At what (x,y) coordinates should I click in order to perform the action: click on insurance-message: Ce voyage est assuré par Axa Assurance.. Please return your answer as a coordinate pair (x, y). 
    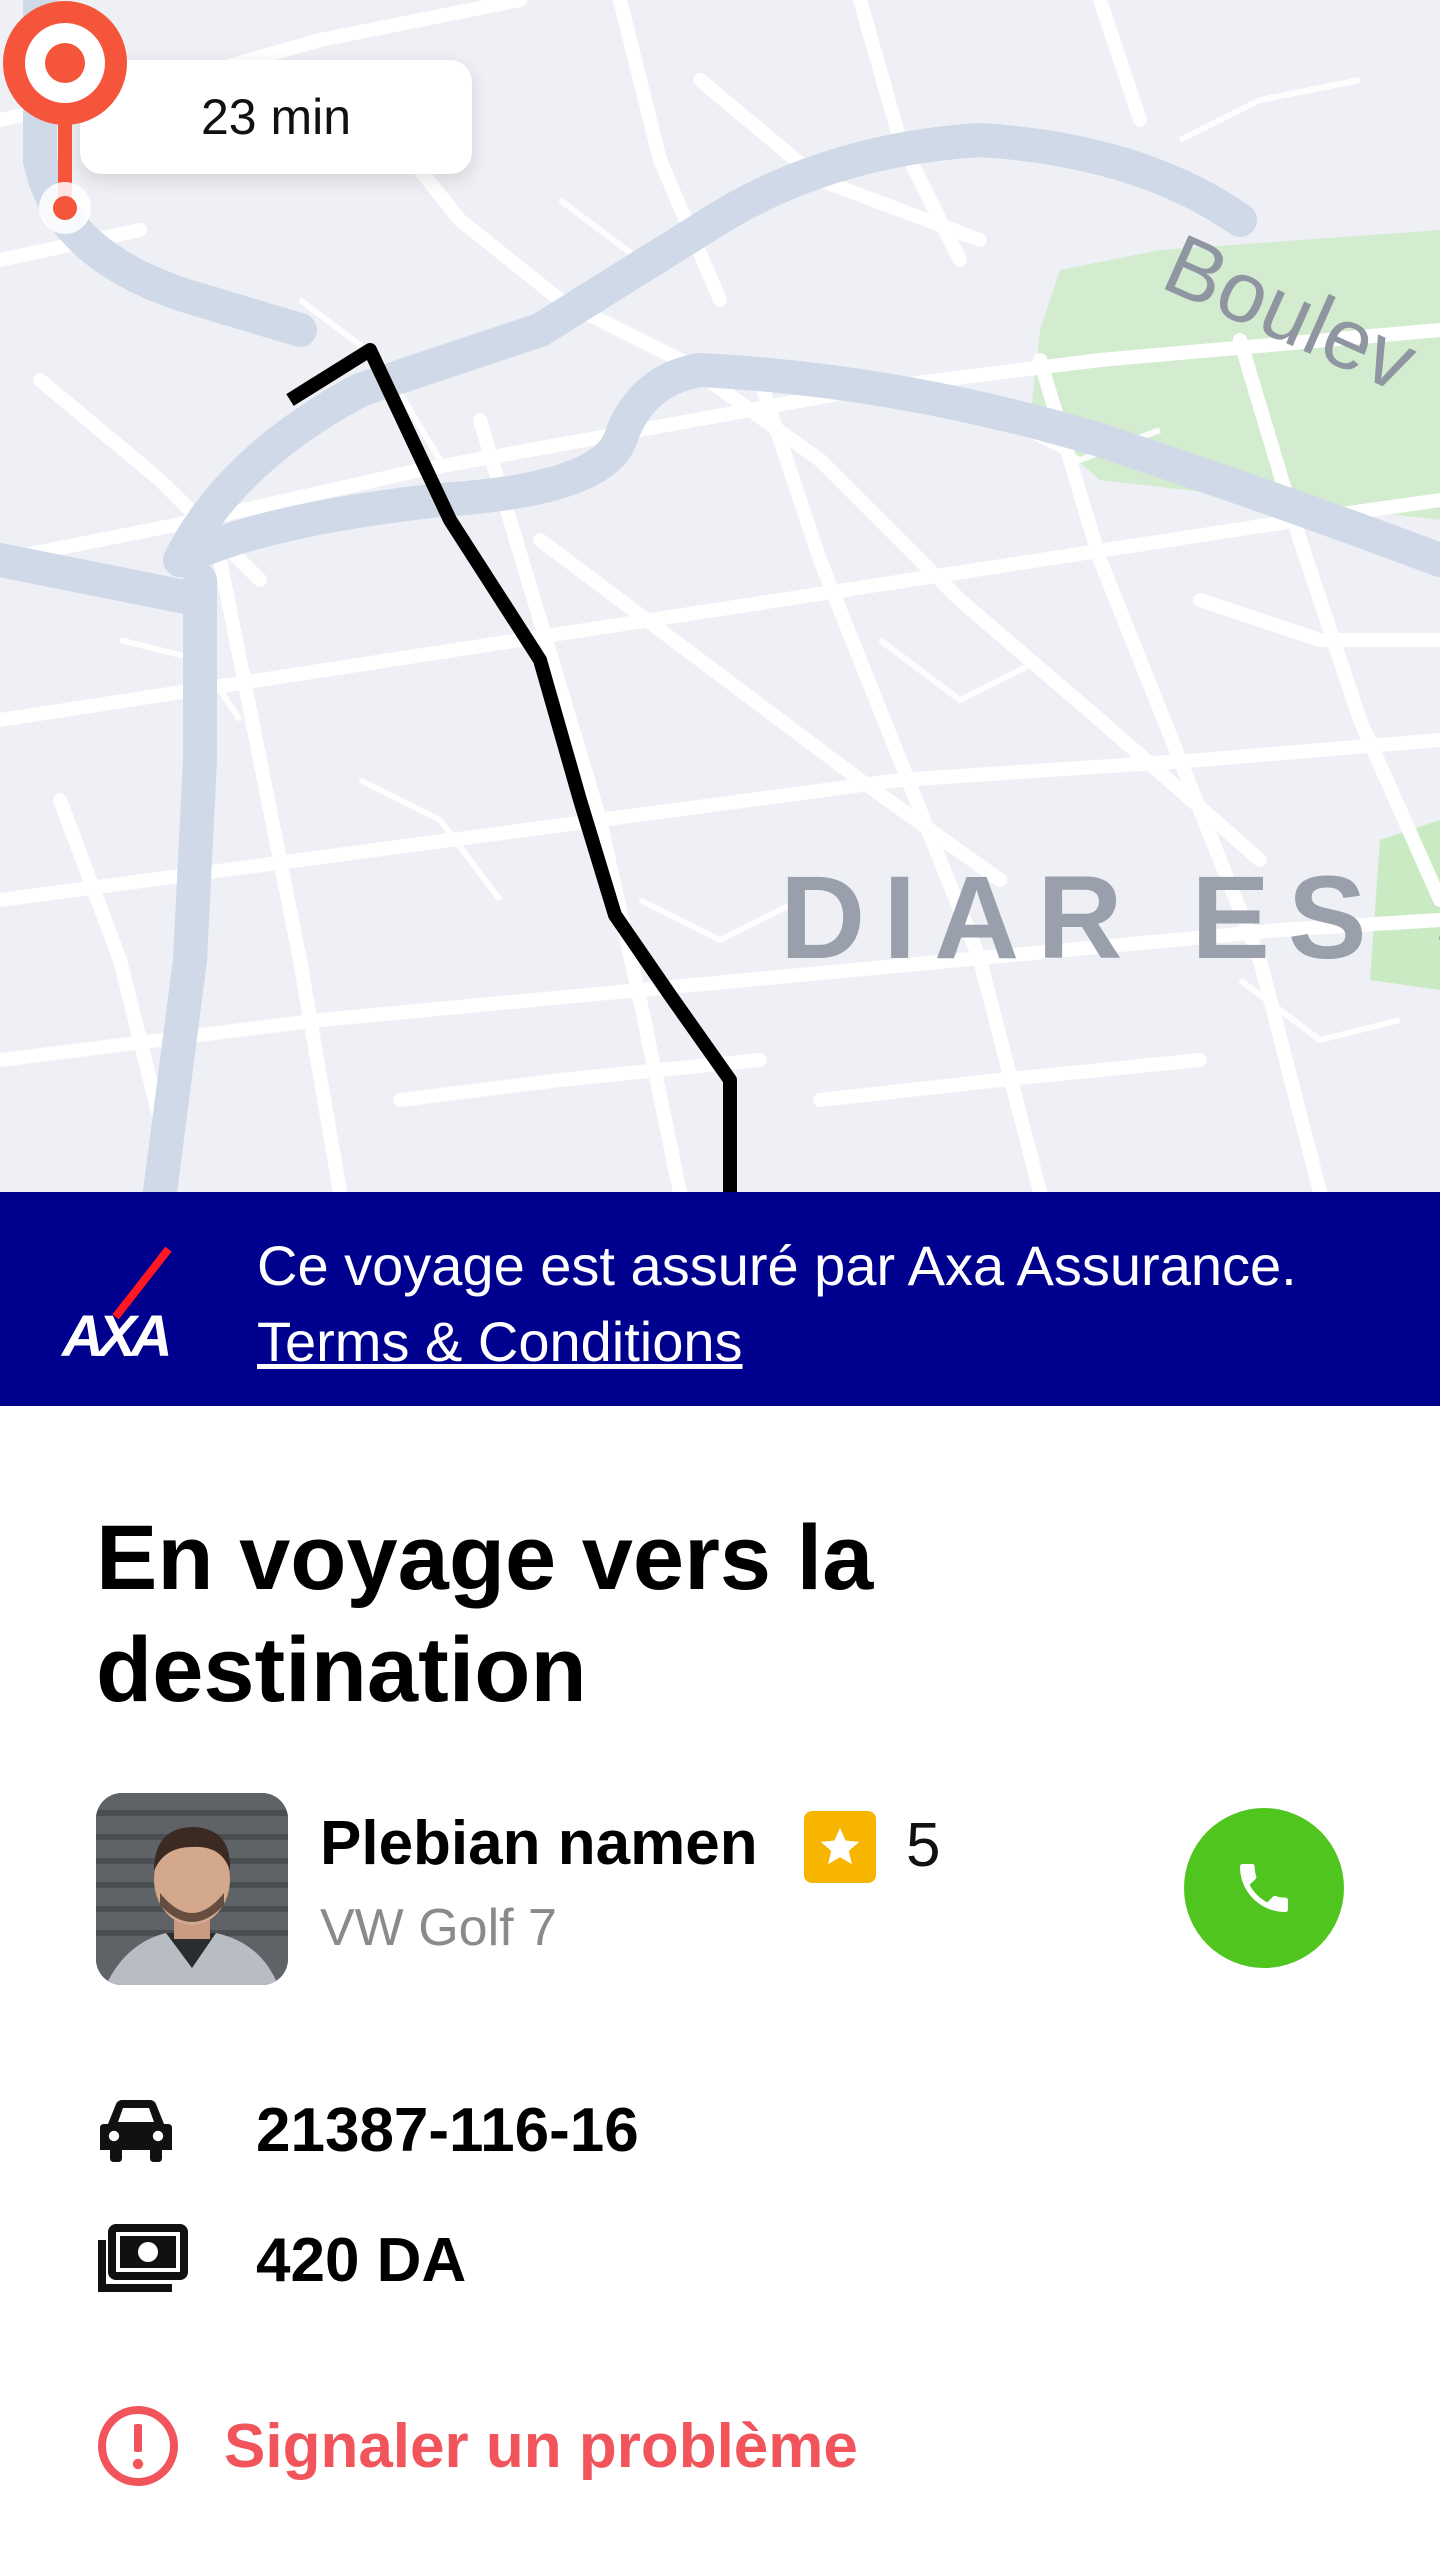
    Looking at the image, I should click on (777, 1265).